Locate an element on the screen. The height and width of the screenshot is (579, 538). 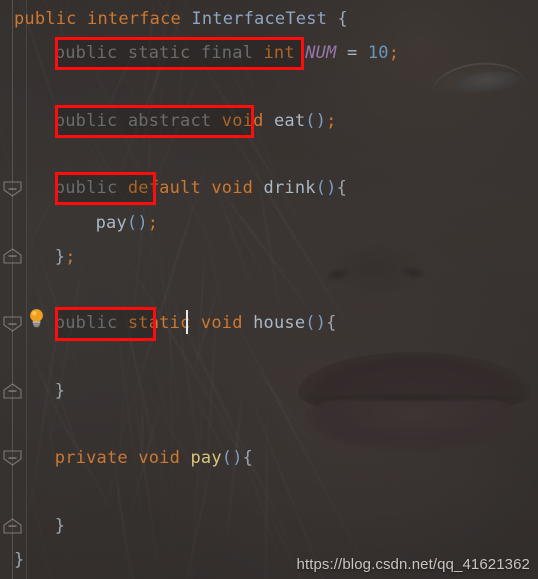
code-token: public abstract is located at coordinates (133, 121).